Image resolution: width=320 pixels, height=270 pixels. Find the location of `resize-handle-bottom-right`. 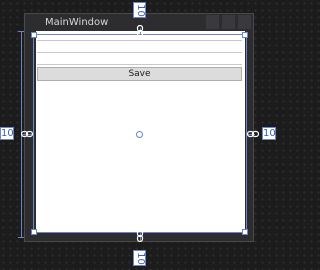

resize-handle-bottom-right is located at coordinates (245, 232).